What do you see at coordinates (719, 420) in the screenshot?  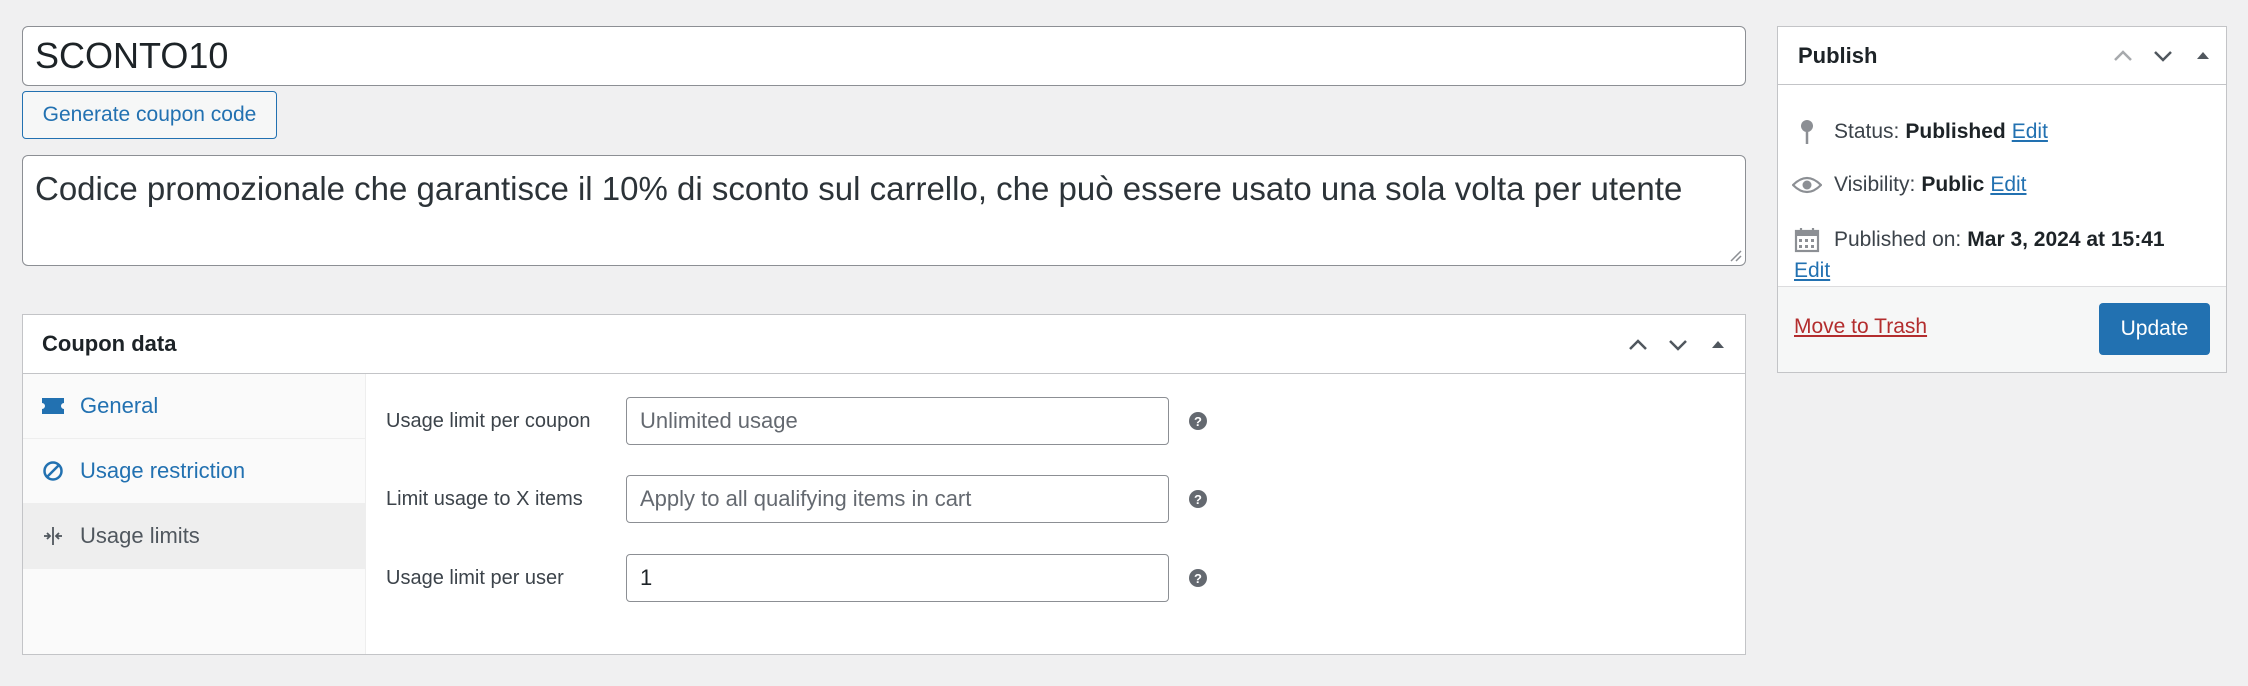 I see `usage-limit-per-coupon-placeholder: Unlimited usage` at bounding box center [719, 420].